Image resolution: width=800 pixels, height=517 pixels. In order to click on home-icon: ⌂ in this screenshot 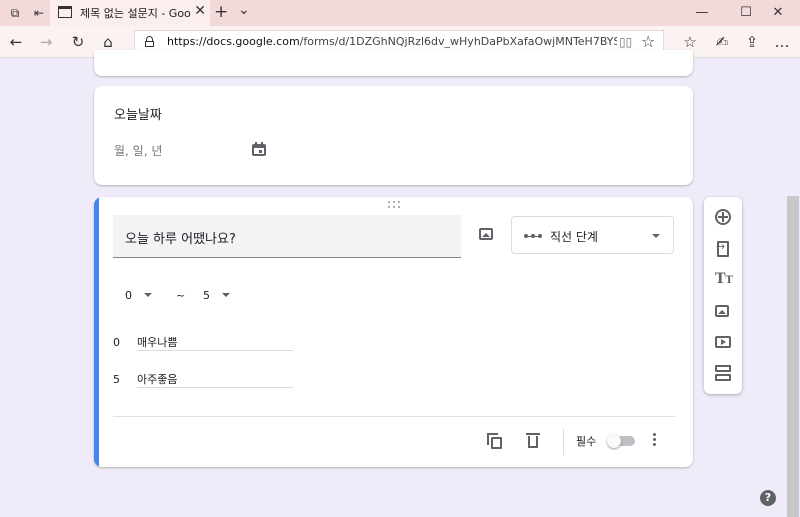, I will do `click(108, 42)`.